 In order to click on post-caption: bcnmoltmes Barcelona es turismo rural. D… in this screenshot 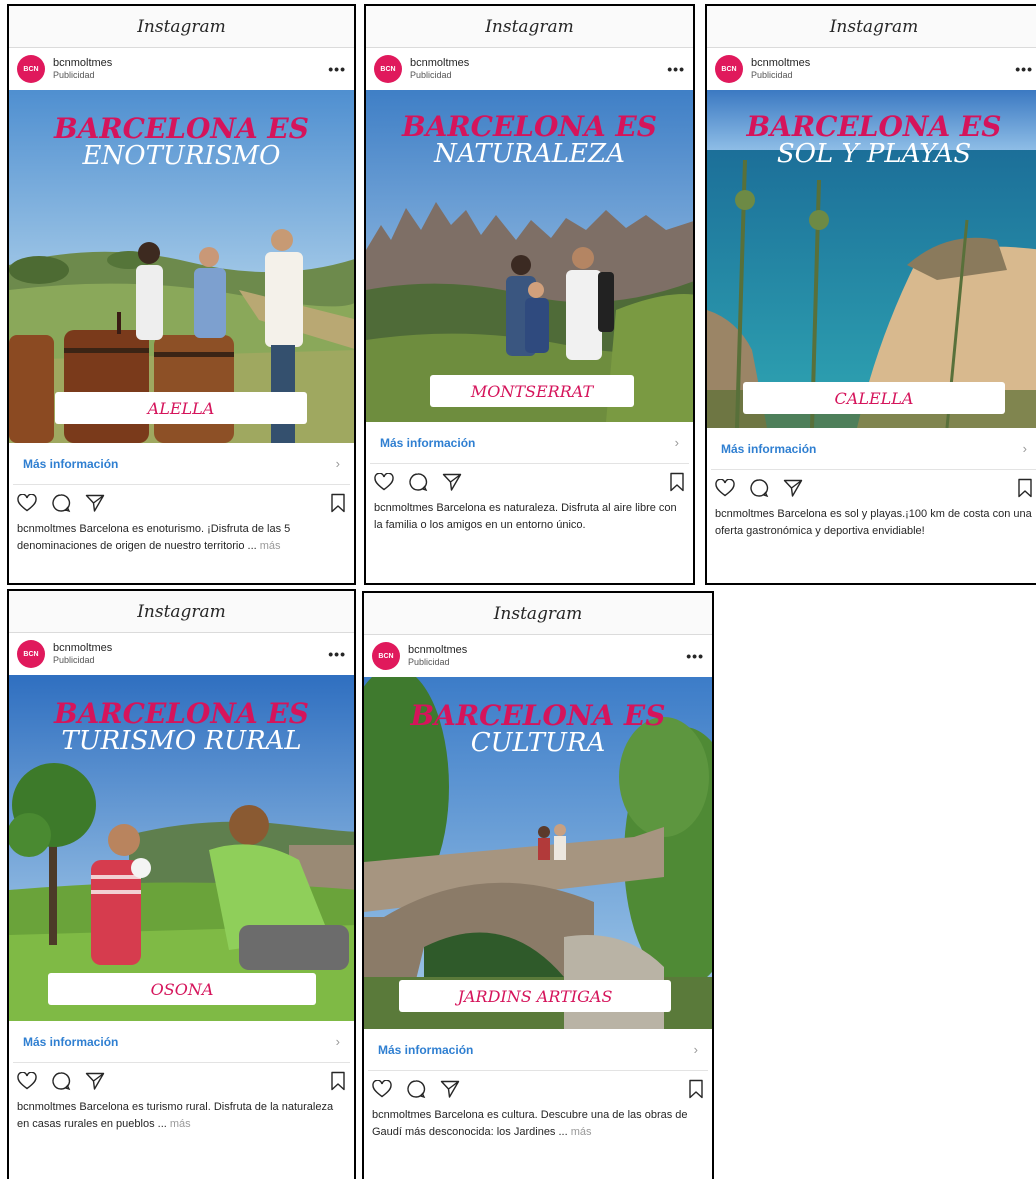, I will do `click(181, 1116)`.